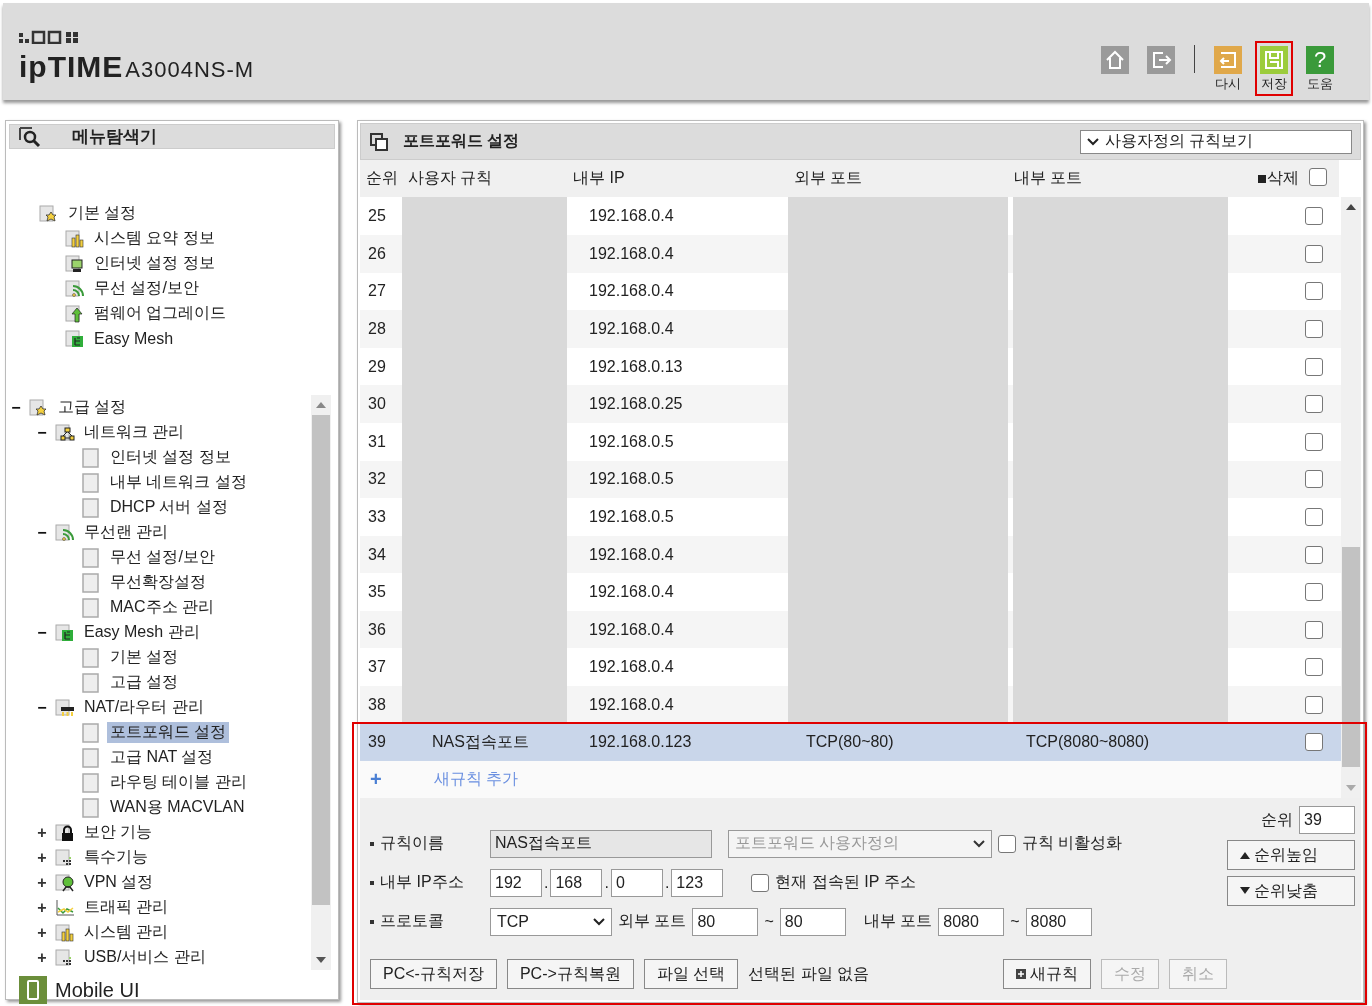 This screenshot has width=1372, height=1006. What do you see at coordinates (158, 582) in the screenshot?
I see `menu-item: 무선확장설정` at bounding box center [158, 582].